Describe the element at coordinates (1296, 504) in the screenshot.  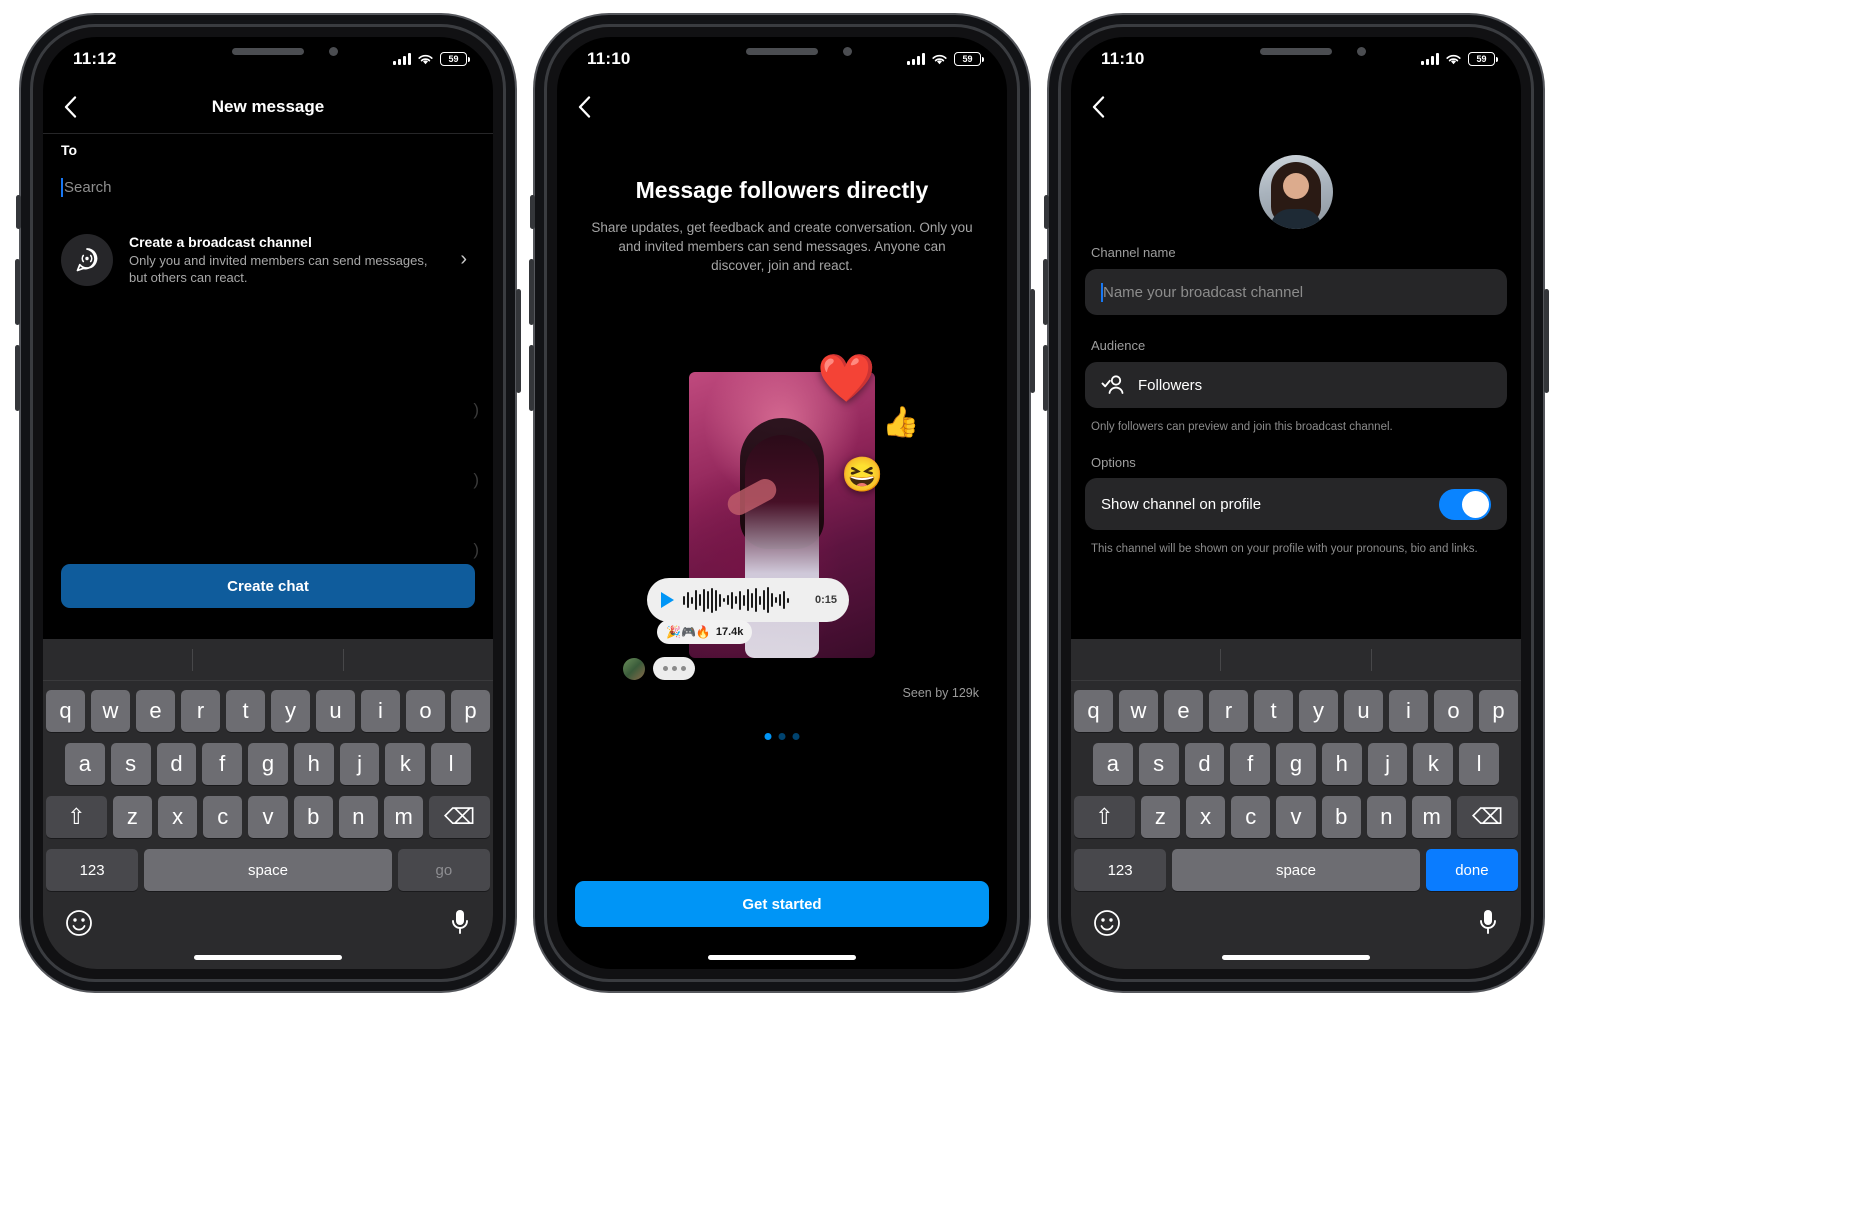
I see `show-channel-on-profile-row: Show channel on profile` at that location.